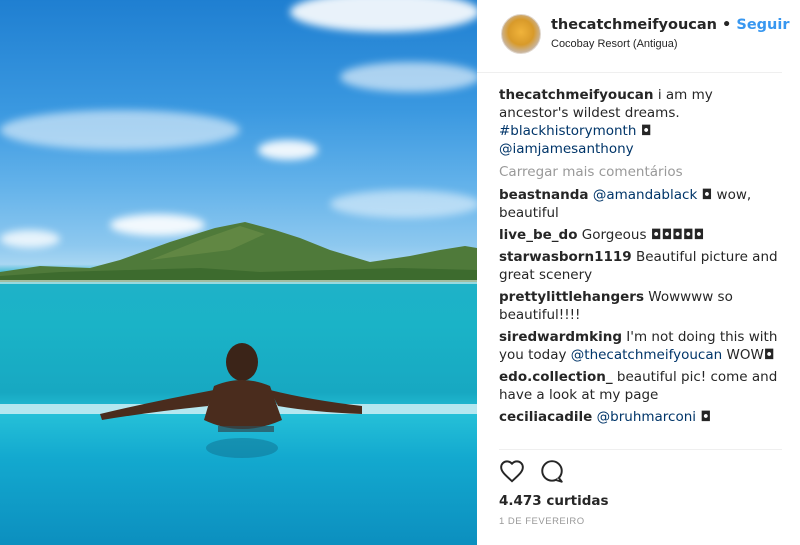 This screenshot has height=545, width=800. Describe the element at coordinates (542, 521) in the screenshot. I see `post-date: 1 DE FEVEREIRO` at that location.